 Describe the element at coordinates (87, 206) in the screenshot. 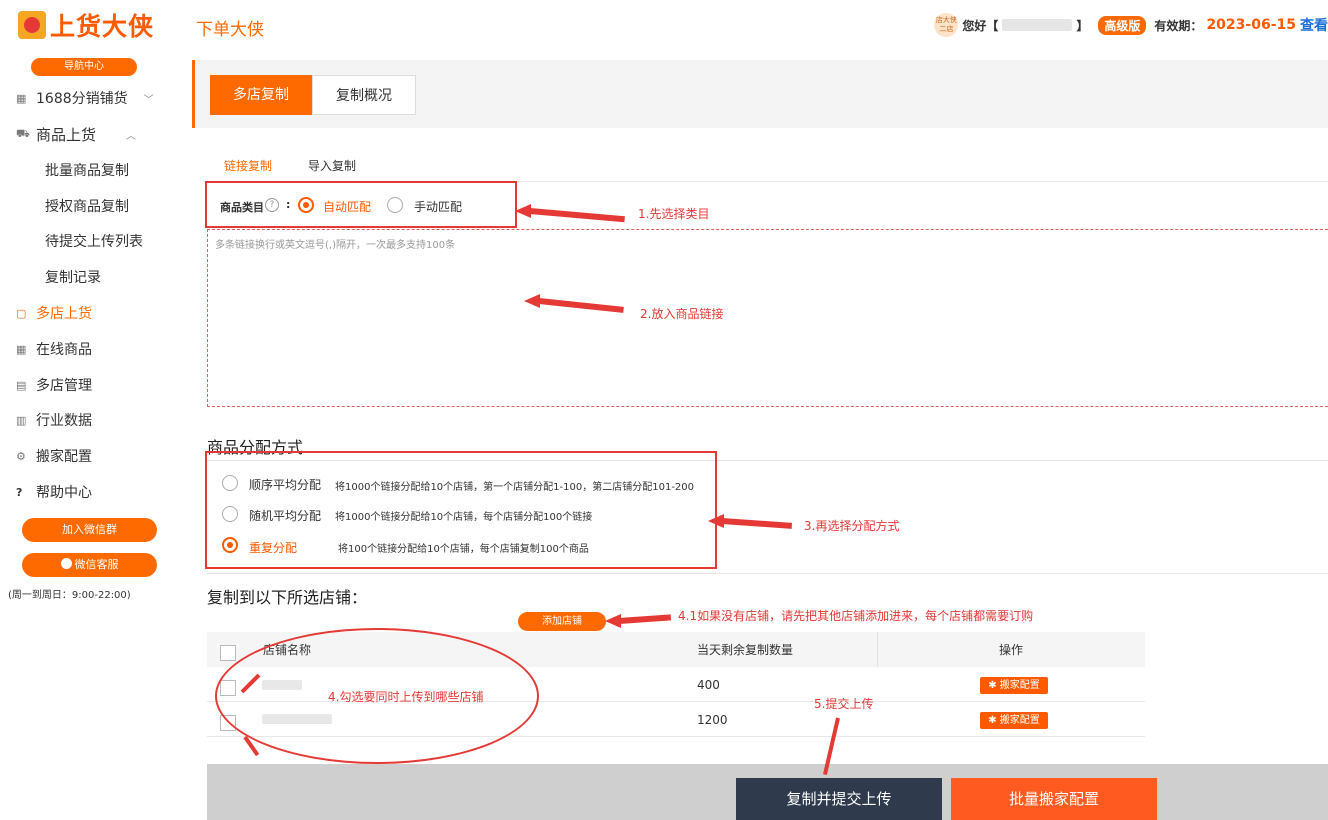

I see `sidebar-subitem-auth-copy: 授权商品复制` at that location.